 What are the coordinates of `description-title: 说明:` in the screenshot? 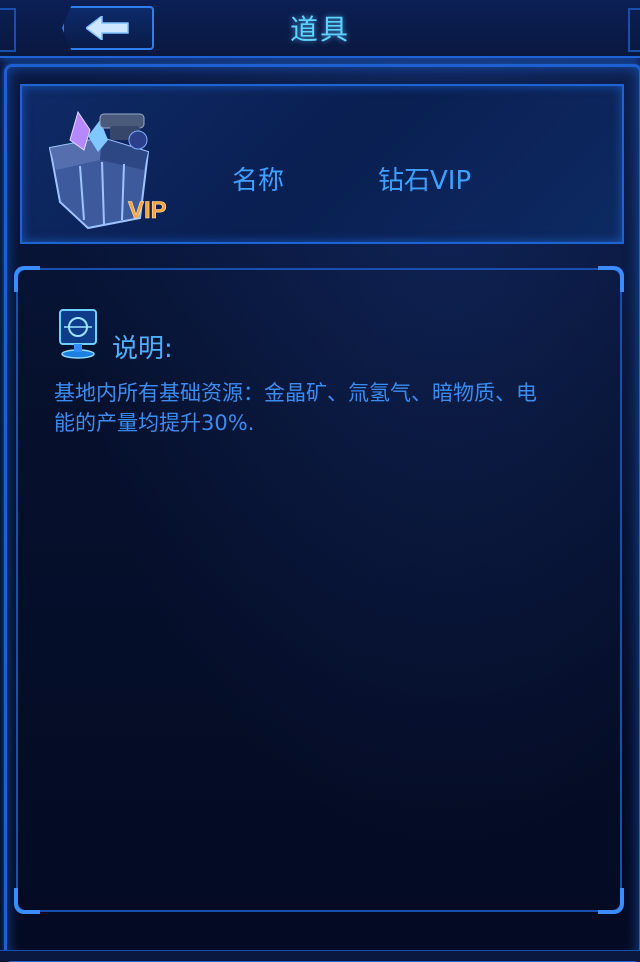 It's located at (142, 349).